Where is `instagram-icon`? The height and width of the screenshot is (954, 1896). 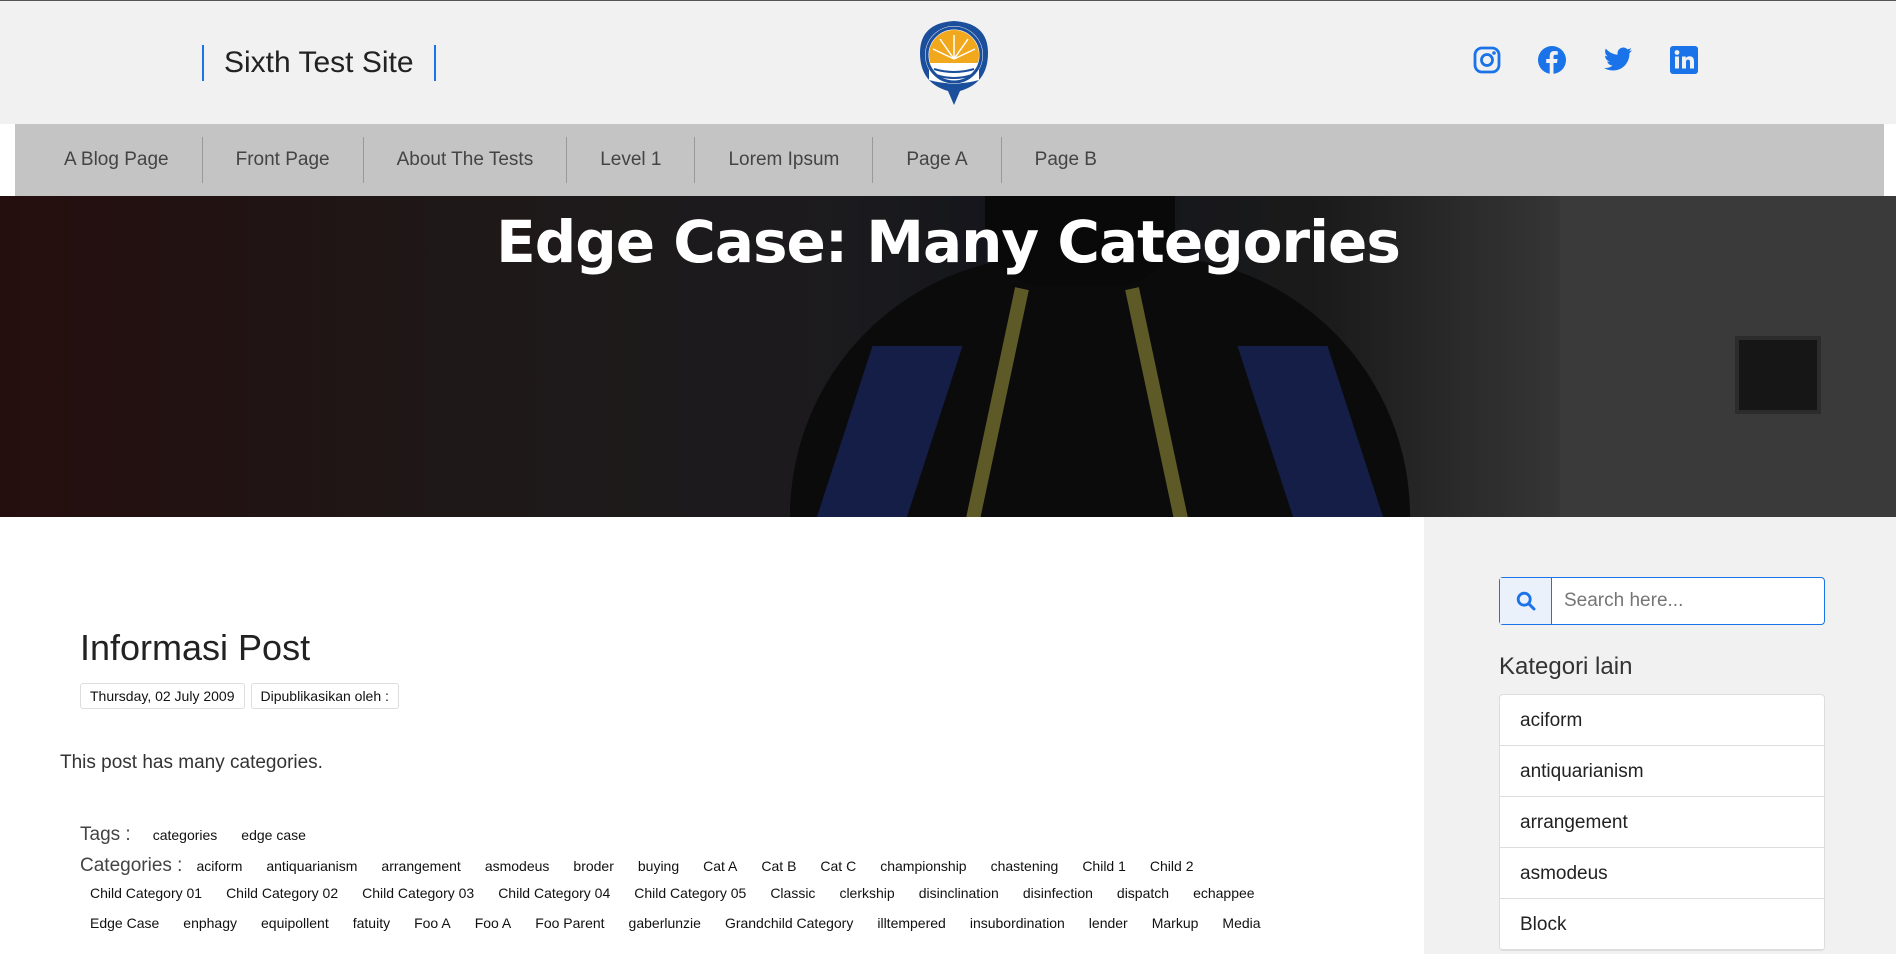
instagram-icon is located at coordinates (1487, 60).